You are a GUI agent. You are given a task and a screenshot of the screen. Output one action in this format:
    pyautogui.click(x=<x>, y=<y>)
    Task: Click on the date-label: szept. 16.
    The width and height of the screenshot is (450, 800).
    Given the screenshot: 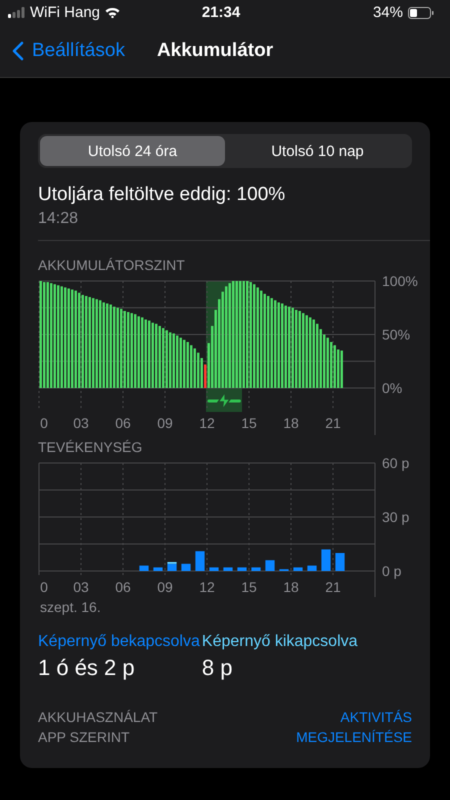 What is the action you would take?
    pyautogui.click(x=70, y=607)
    